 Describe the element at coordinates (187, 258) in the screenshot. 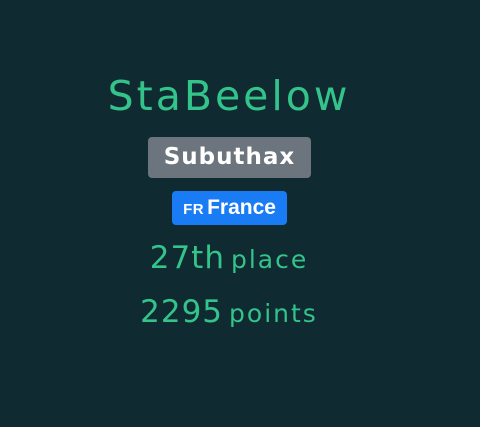

I see `rank-value: 27th` at that location.